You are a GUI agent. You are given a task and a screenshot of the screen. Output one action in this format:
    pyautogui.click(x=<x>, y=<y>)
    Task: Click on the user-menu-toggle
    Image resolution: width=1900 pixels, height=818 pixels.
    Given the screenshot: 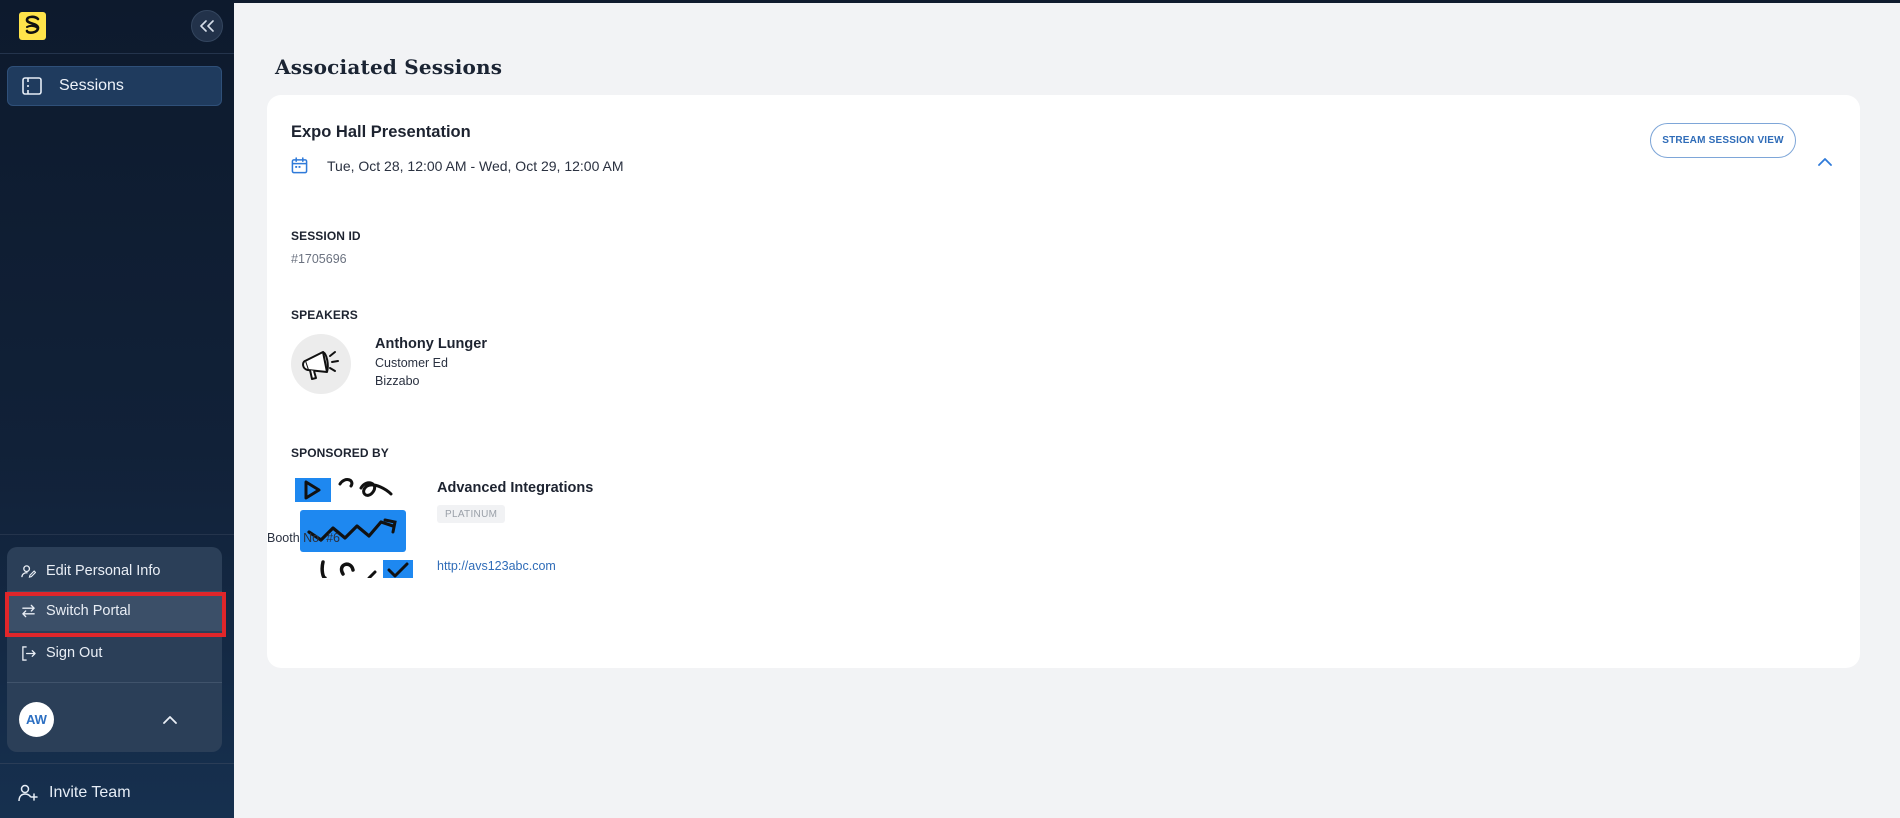 What is the action you would take?
    pyautogui.click(x=170, y=719)
    